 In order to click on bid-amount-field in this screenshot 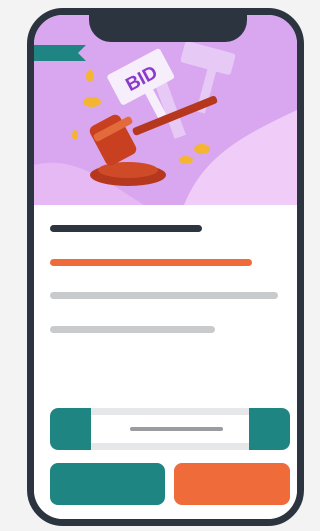, I will do `click(170, 429)`.